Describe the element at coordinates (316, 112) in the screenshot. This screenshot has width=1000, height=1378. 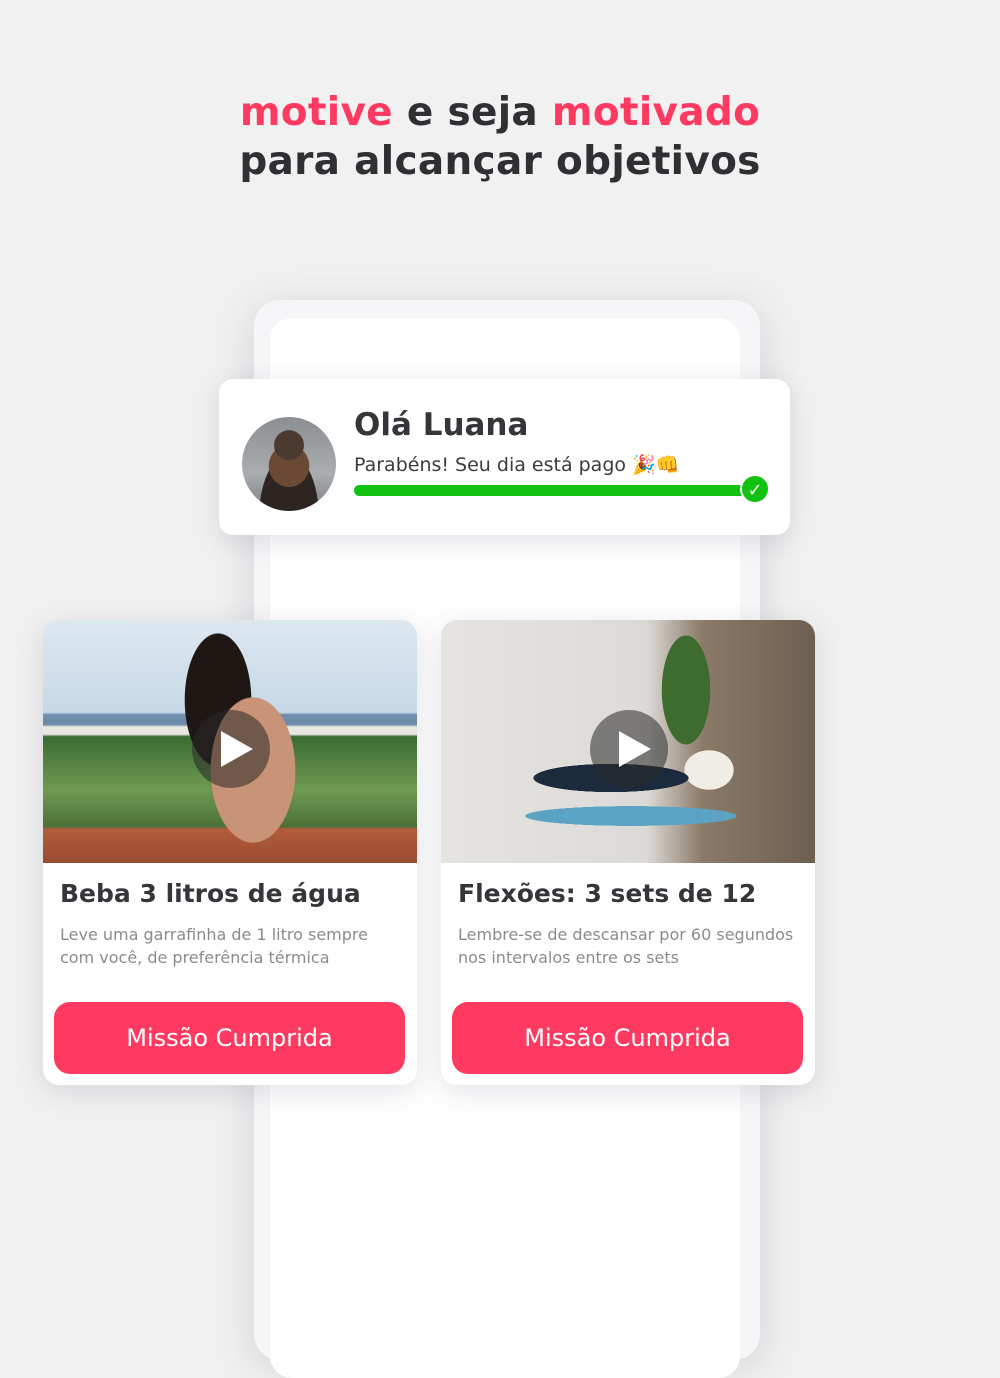
I see `headline-accent-motive: motive` at that location.